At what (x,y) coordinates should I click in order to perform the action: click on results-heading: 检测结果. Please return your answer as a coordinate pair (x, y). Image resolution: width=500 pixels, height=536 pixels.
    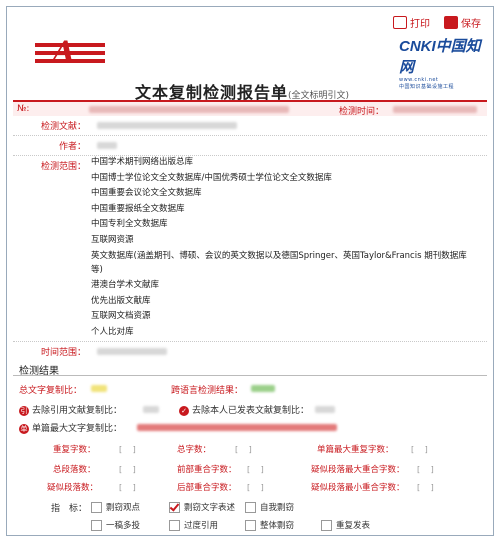
    Looking at the image, I should click on (250, 369).